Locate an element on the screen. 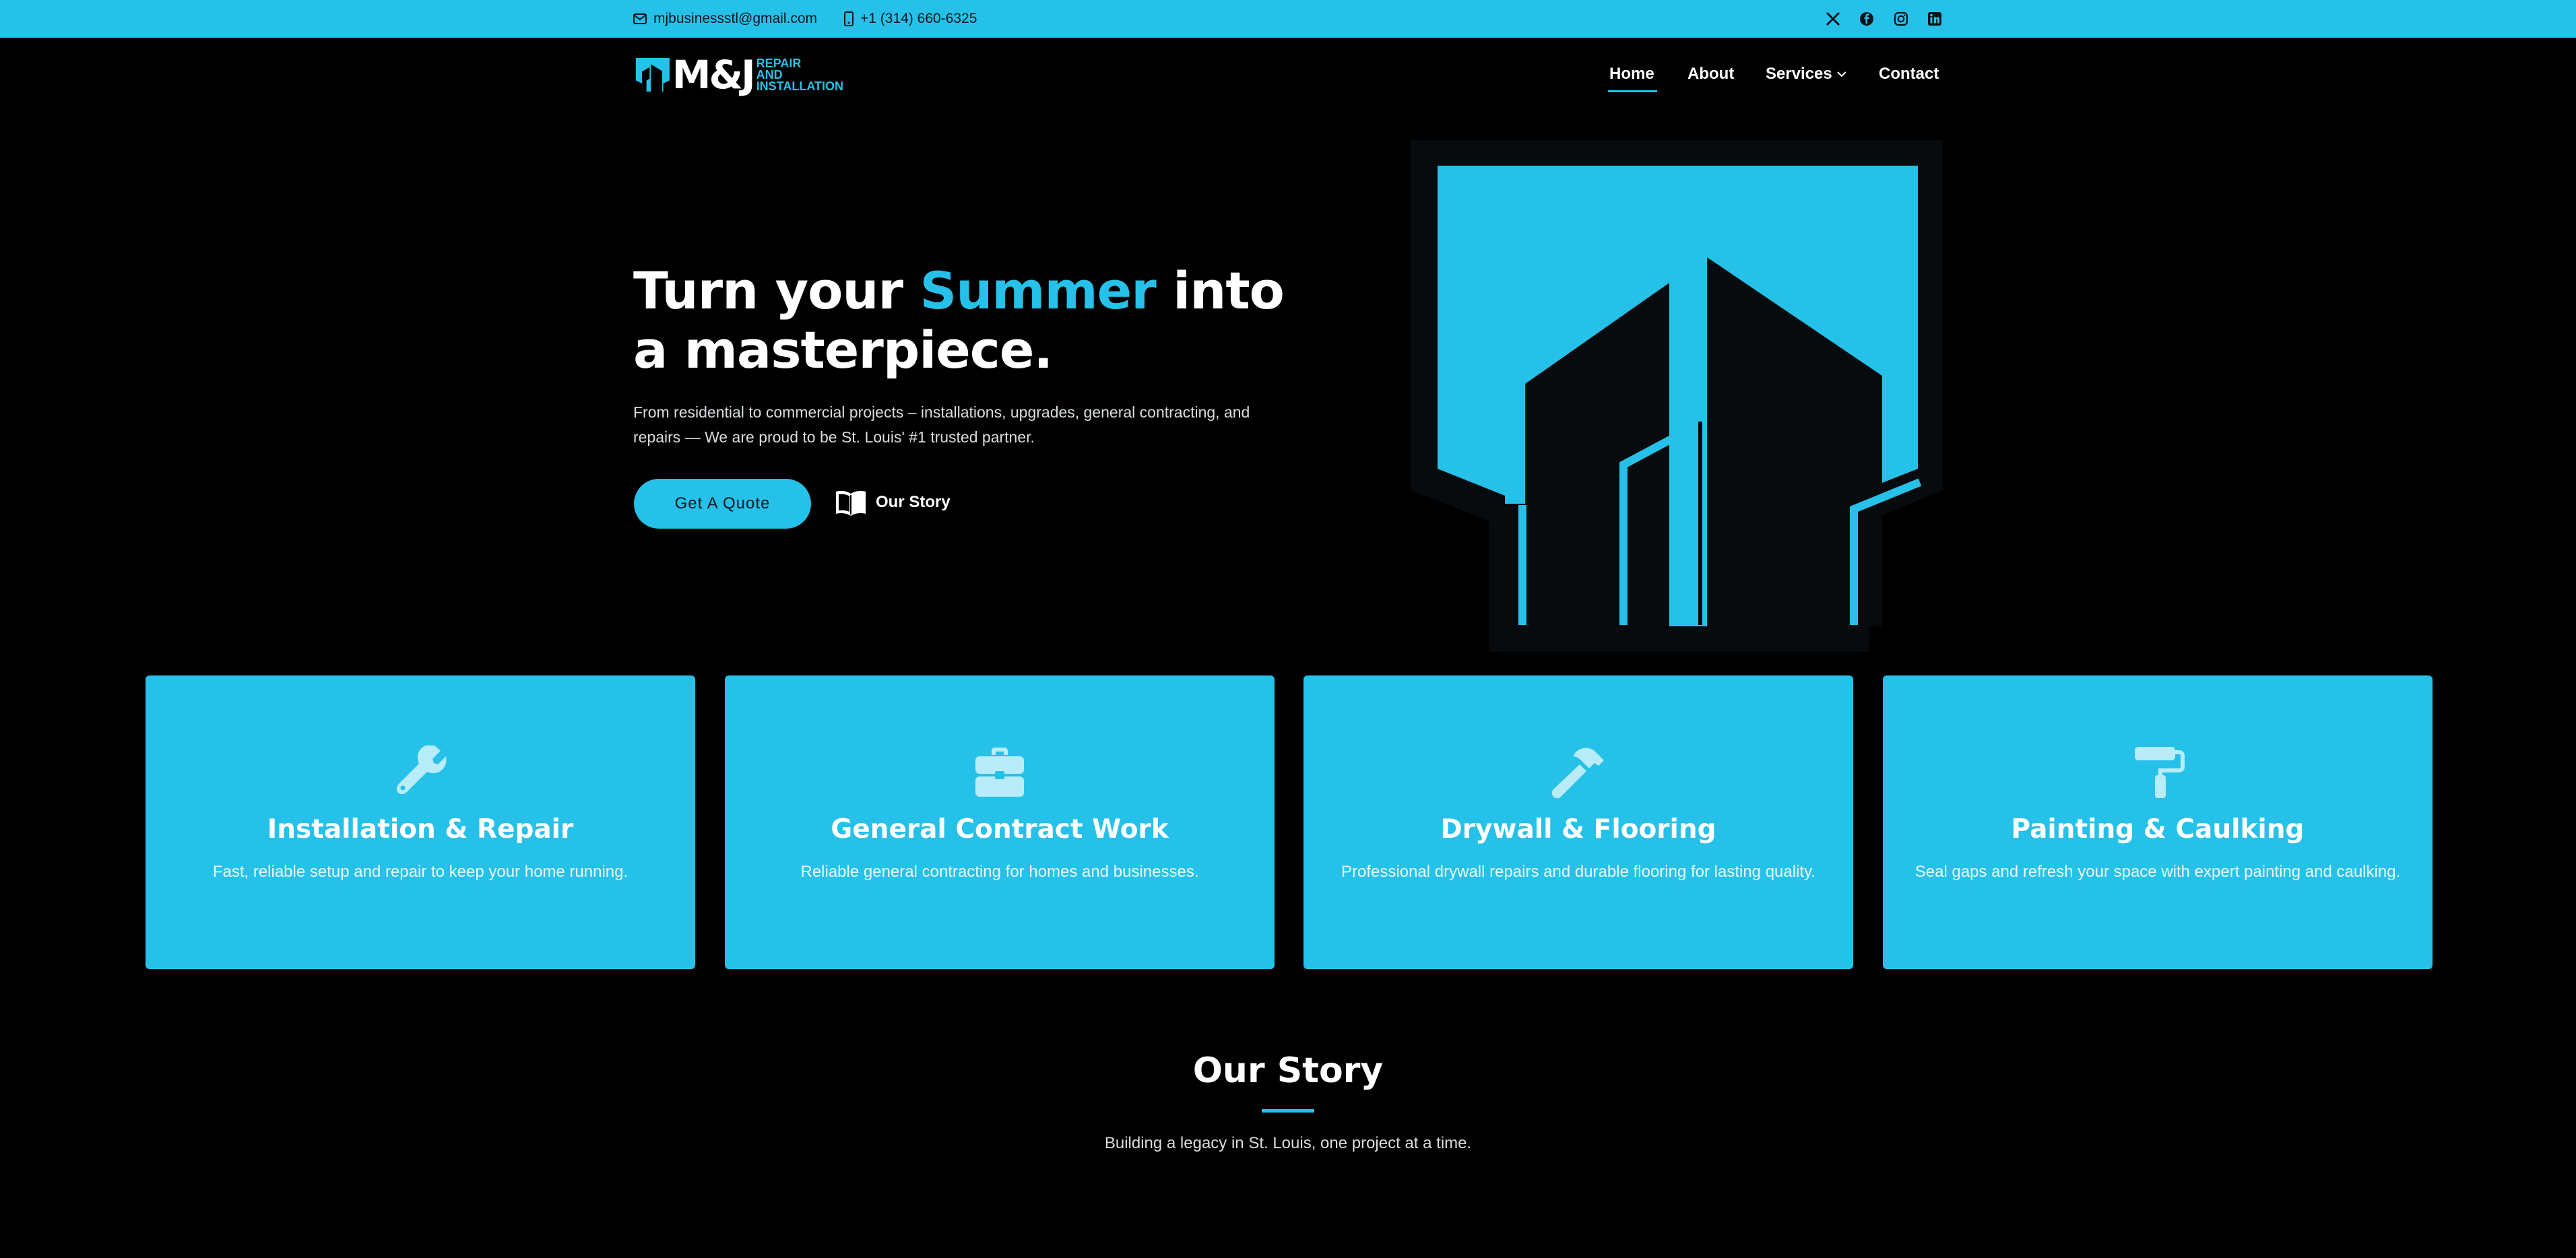  phone-icon is located at coordinates (849, 18).